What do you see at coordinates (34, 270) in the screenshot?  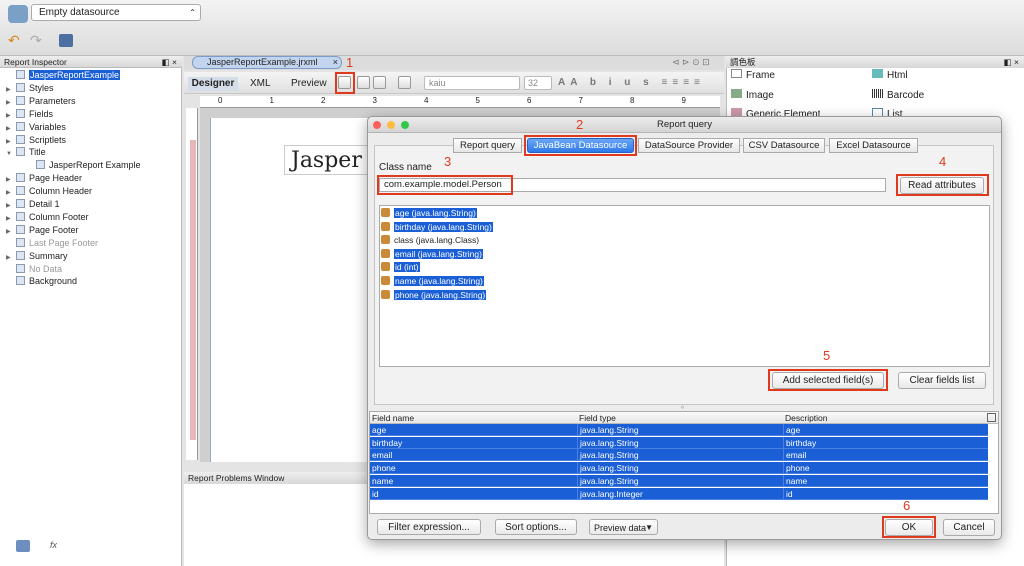 I see `inspector-item: No Data` at bounding box center [34, 270].